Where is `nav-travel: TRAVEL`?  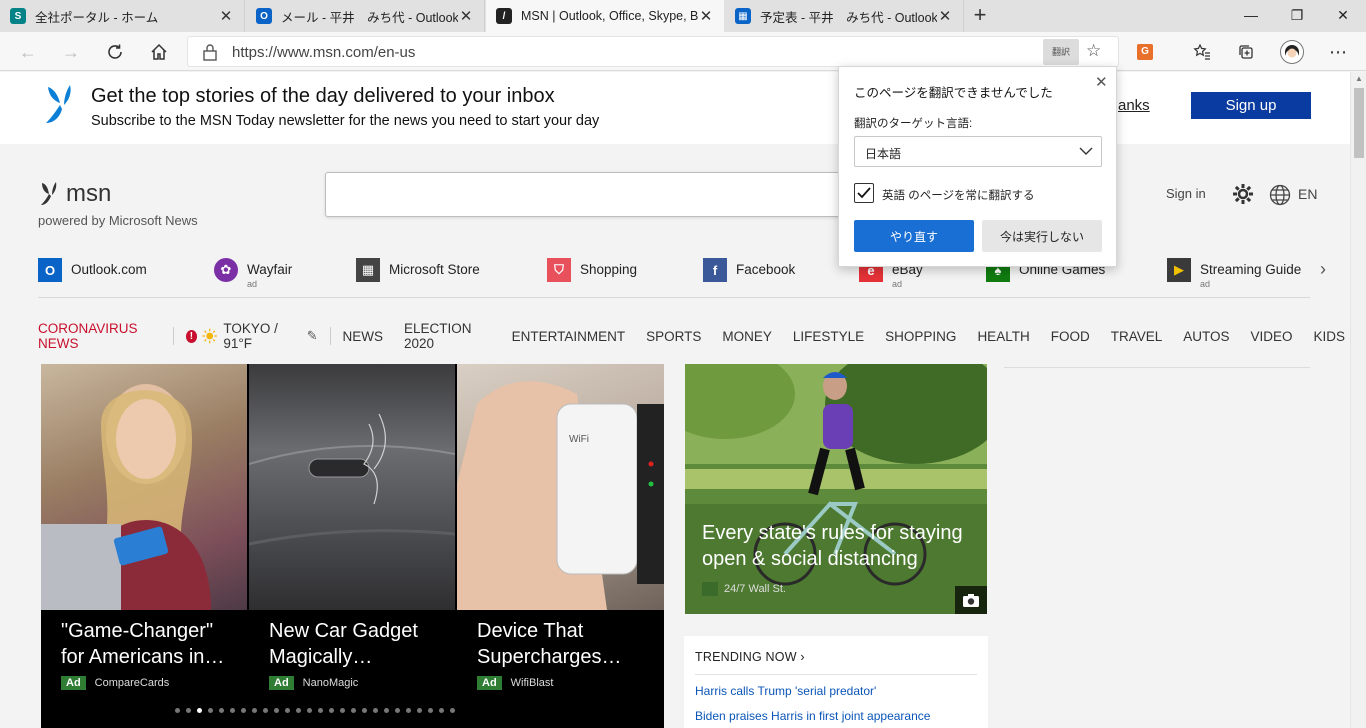
nav-travel: TRAVEL is located at coordinates (1137, 336).